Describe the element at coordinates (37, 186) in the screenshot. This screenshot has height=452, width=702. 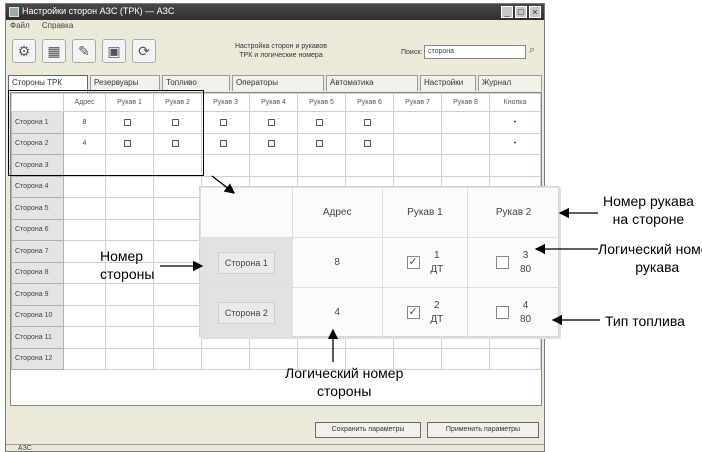
I see `row-header: Сторона 4` at that location.